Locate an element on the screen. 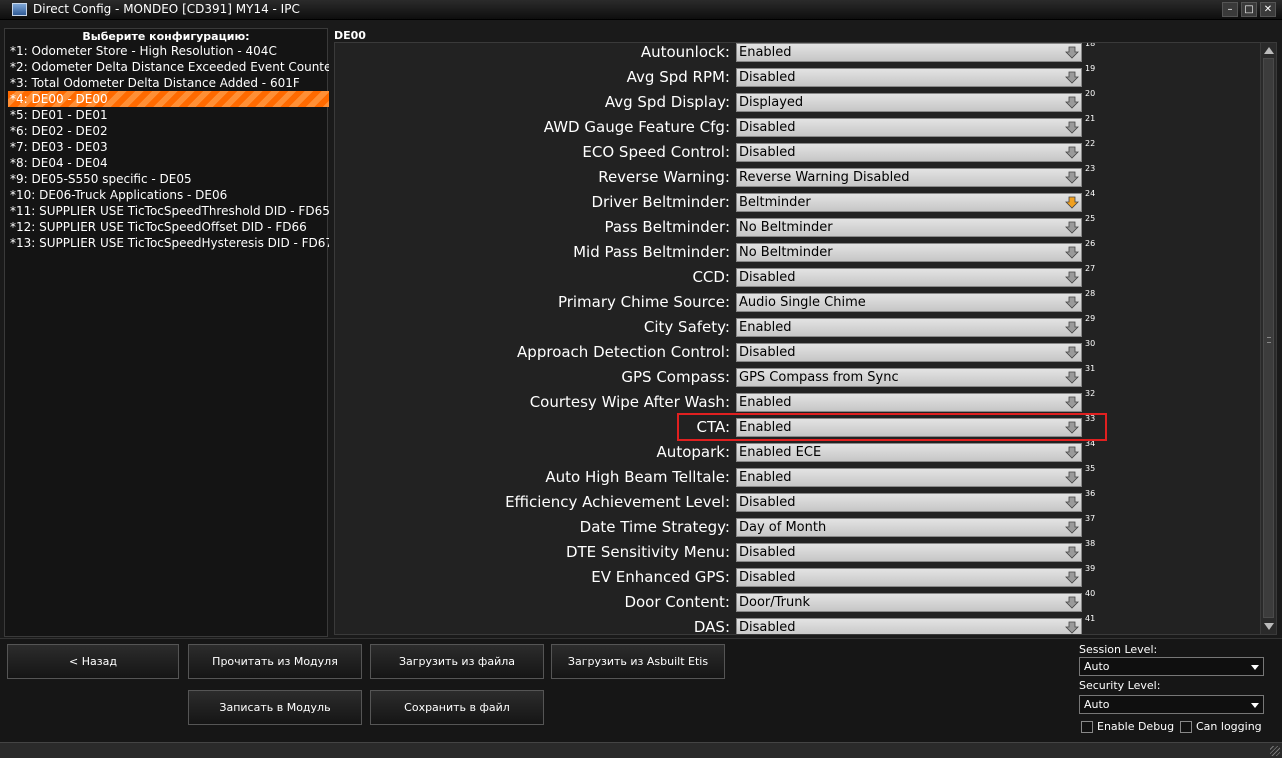 The height and width of the screenshot is (758, 1282). option-label: Autounlock: is located at coordinates (685, 52).